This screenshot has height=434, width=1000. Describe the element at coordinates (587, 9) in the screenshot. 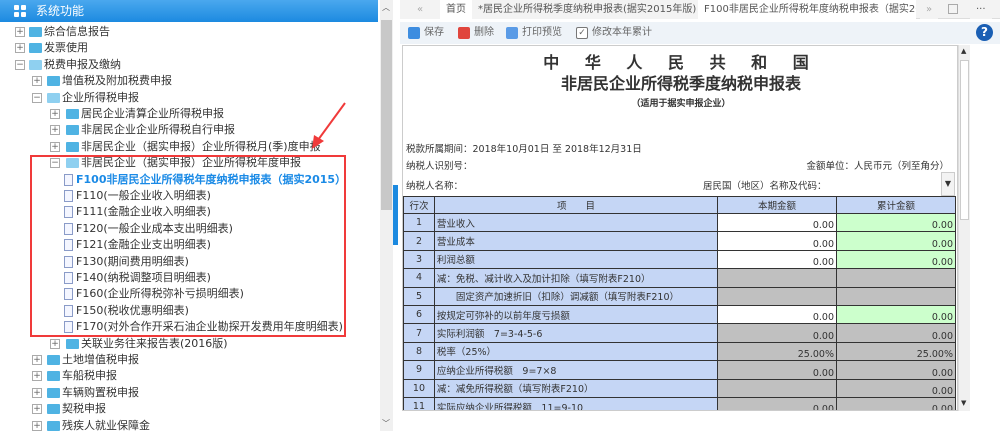

I see `tab-label: *居民企业所得税季度纳税申报表(据实2015年版)` at that location.